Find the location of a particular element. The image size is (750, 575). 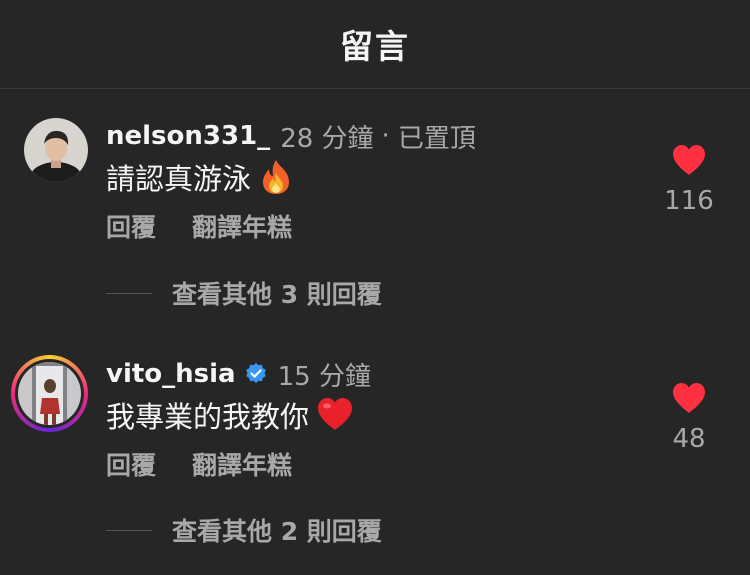

username: nelson331_ is located at coordinates (188, 136).